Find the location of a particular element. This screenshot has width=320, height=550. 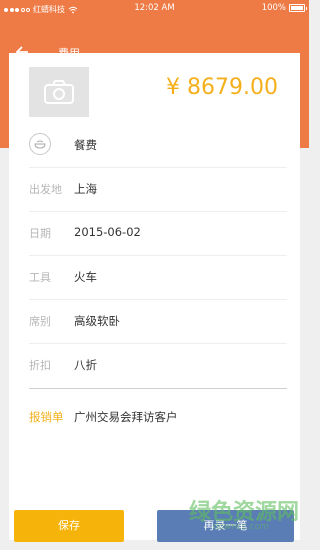

status-bar: 红蜻科技 12:02 AM 100% is located at coordinates (154, 9).